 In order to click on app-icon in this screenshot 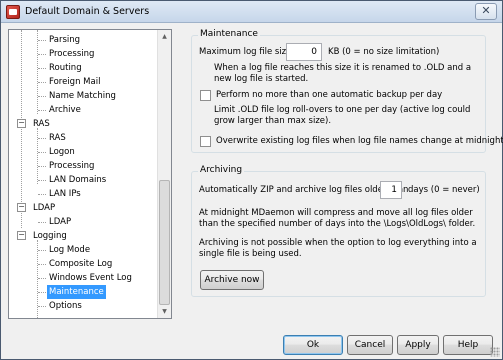, I will do `click(13, 12)`.